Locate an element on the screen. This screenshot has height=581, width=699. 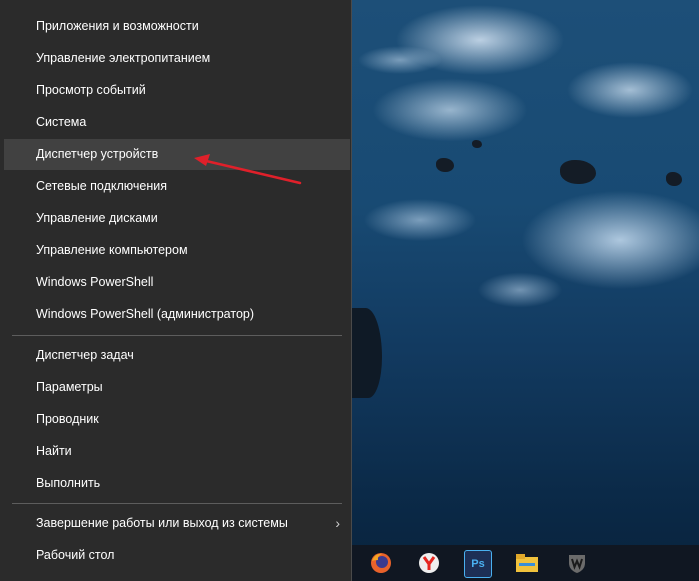
menu-item-disk-management: Управление дисками is located at coordinates (177, 218).